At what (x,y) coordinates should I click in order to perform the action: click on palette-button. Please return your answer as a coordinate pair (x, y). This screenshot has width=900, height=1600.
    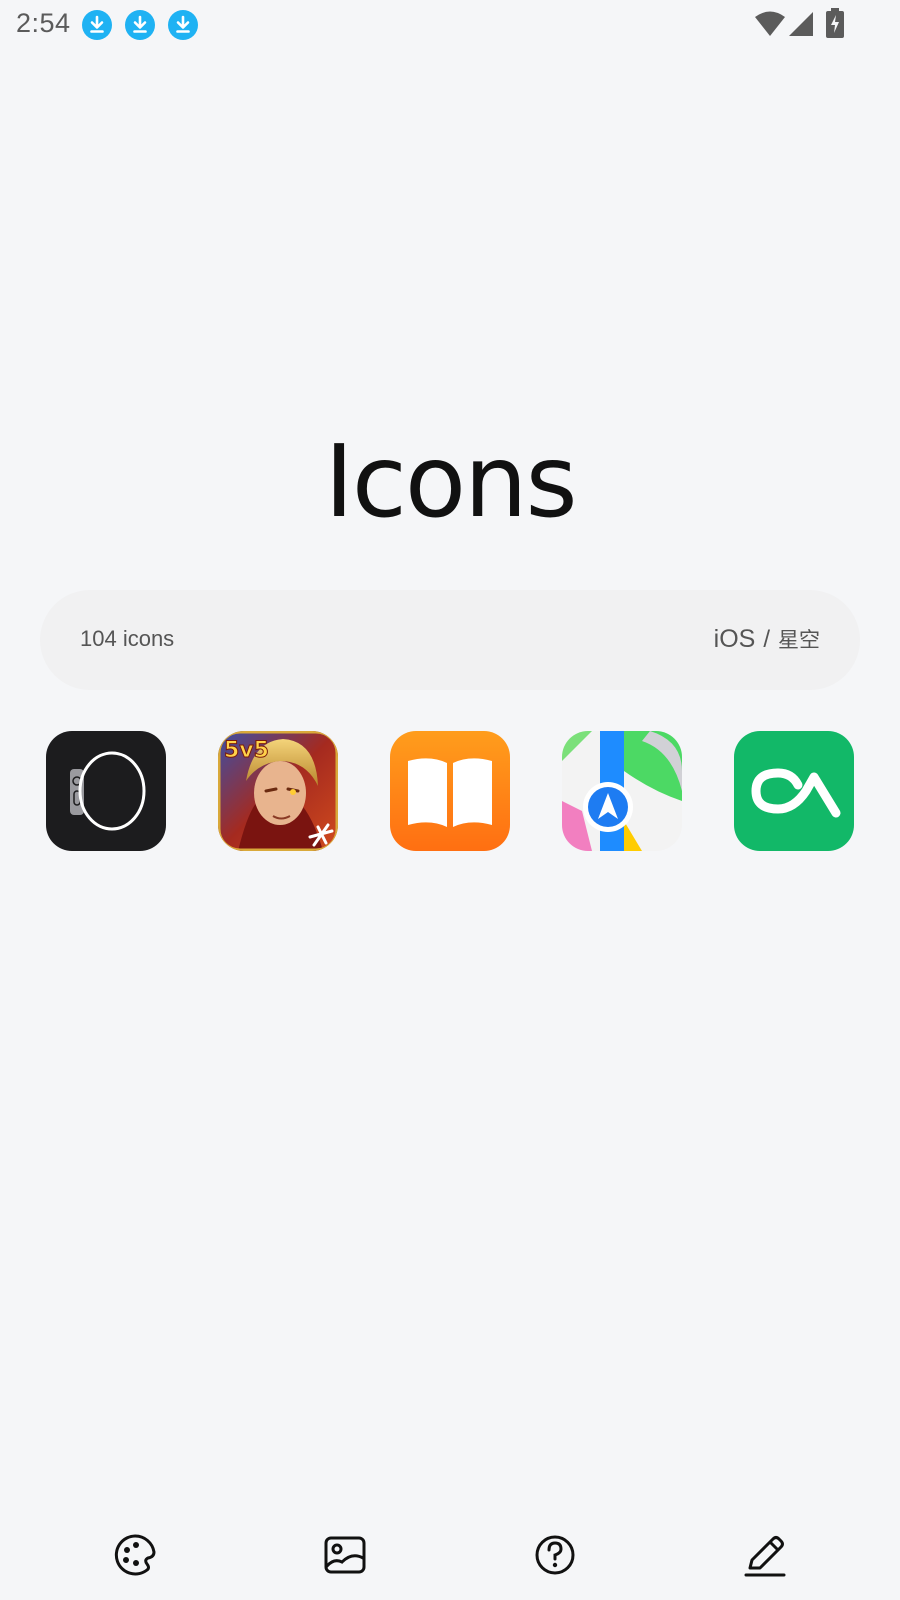
    Looking at the image, I should click on (135, 1555).